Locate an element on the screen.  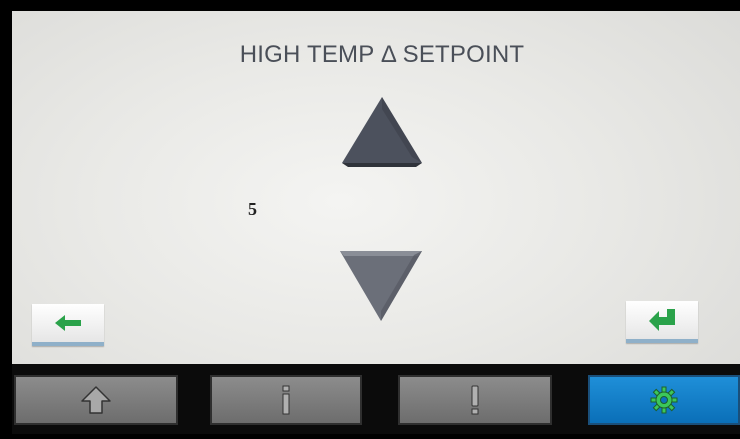
arrow-up-icon is located at coordinates (382, 132).